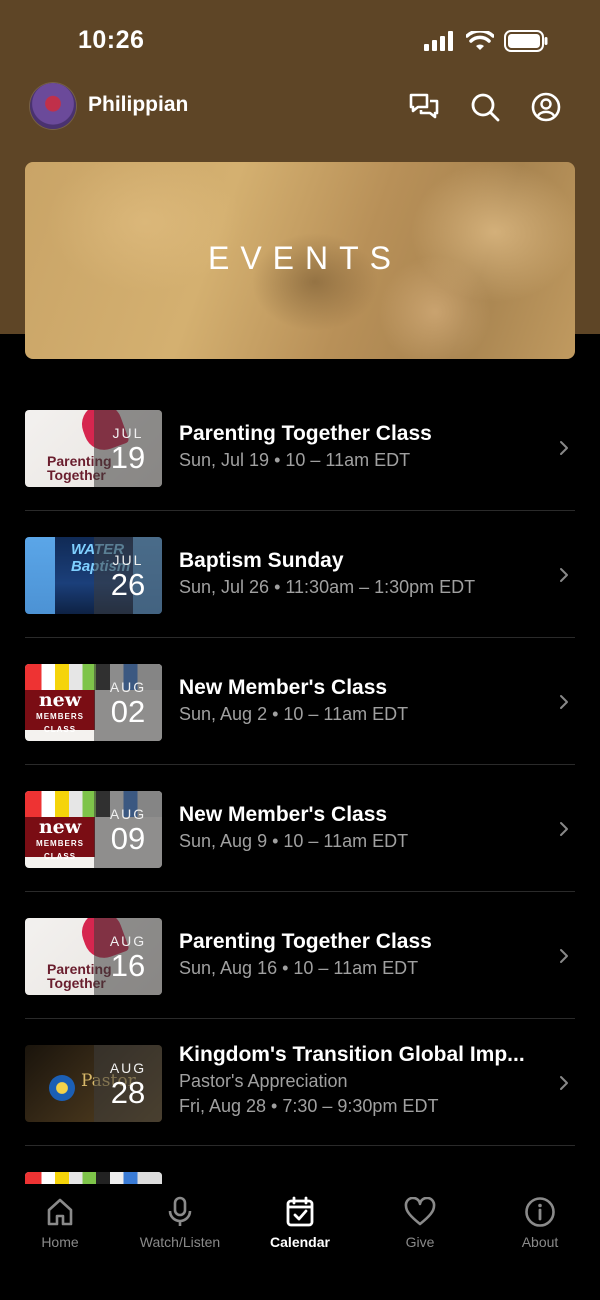 The height and width of the screenshot is (1300, 600). I want to click on date-overlay: AUG 16, so click(128, 956).